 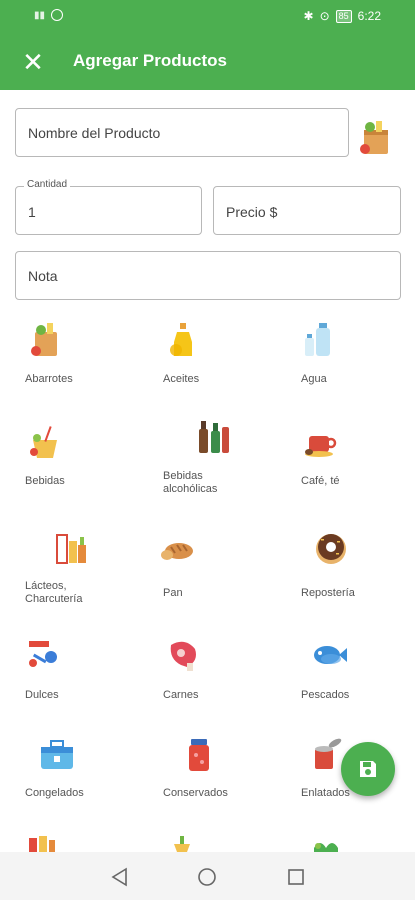 I want to click on category-carnes: Carnes, so click(x=223, y=670).